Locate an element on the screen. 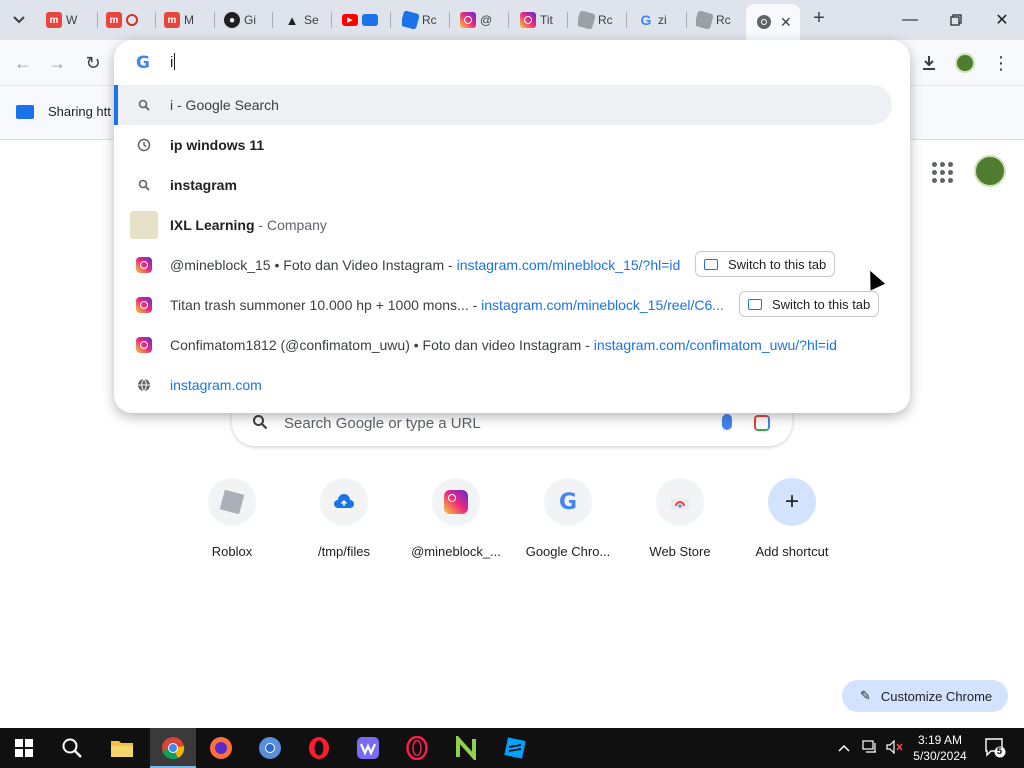 The height and width of the screenshot is (768, 1024). notification-center-button: 5 is located at coordinates (995, 748).